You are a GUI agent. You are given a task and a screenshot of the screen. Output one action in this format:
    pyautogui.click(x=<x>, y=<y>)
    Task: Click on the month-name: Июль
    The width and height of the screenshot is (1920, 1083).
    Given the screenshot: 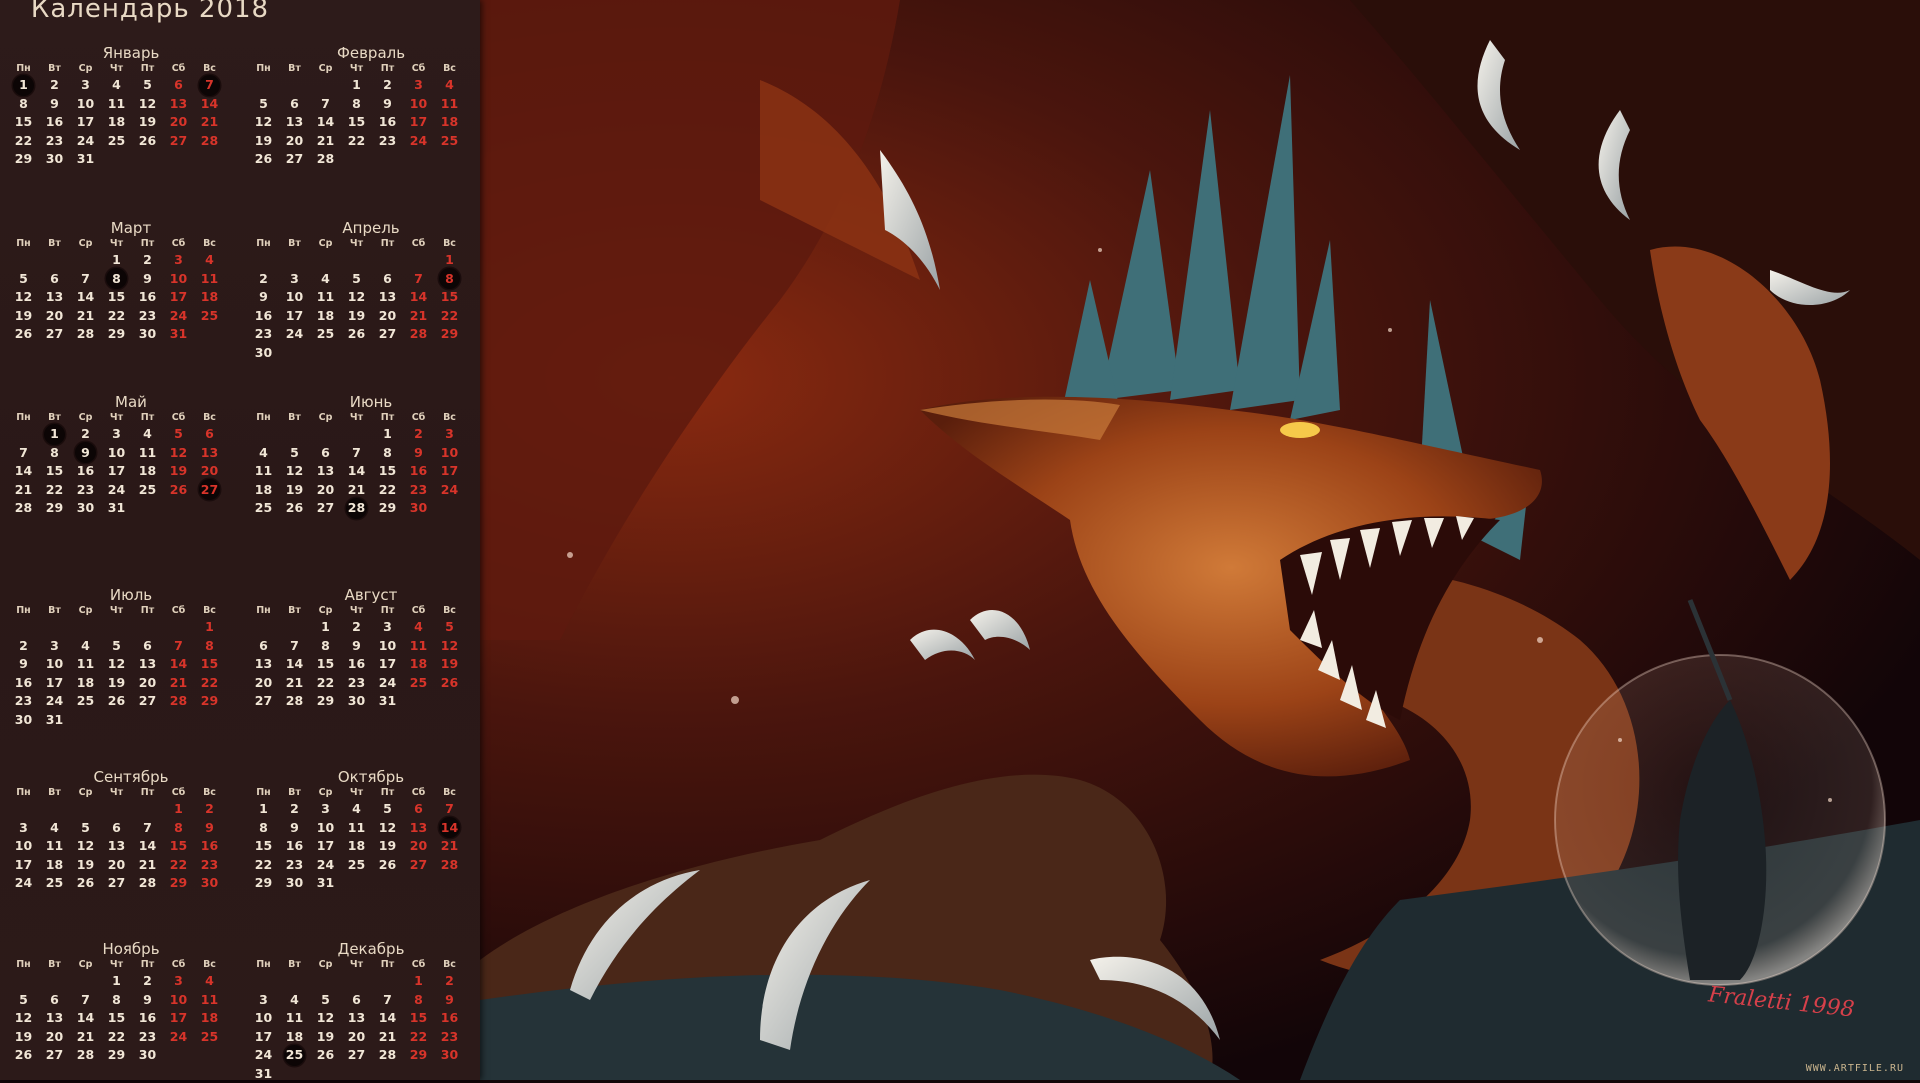 What is the action you would take?
    pyautogui.click(x=131, y=595)
    